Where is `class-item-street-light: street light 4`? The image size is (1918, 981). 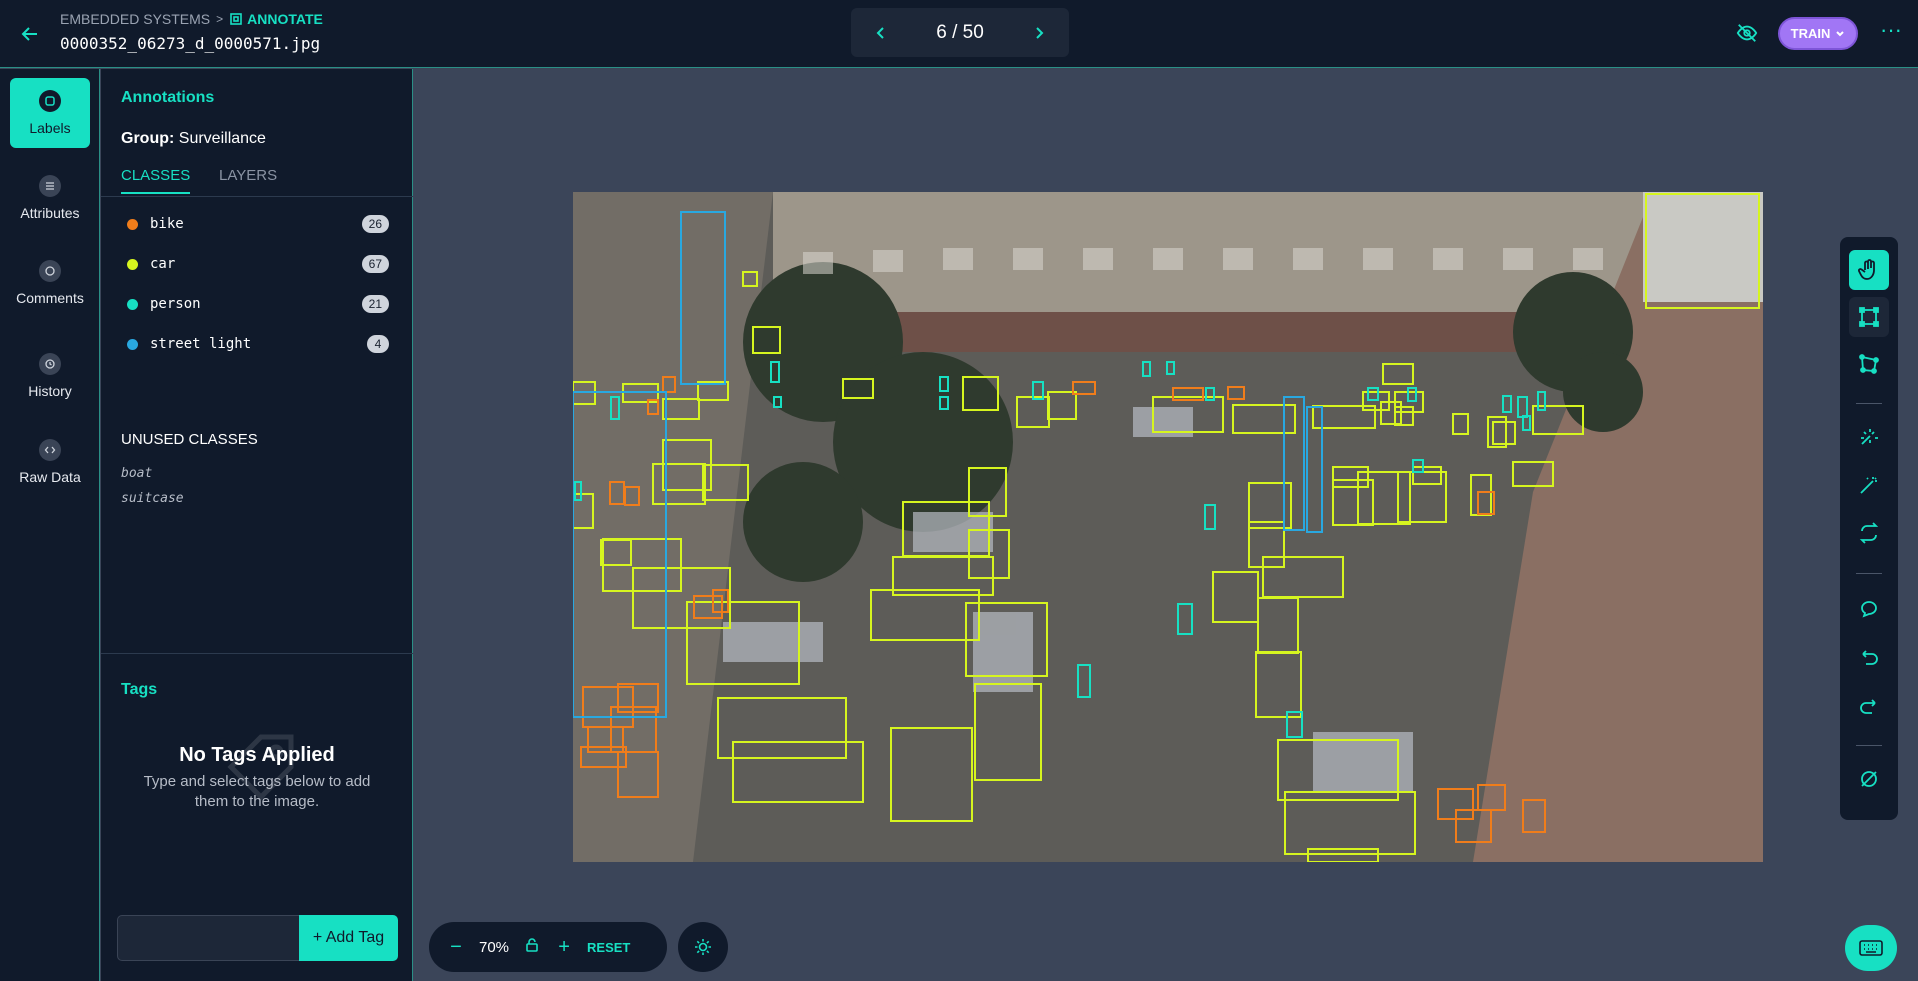 class-item-street-light: street light 4 is located at coordinates (258, 344).